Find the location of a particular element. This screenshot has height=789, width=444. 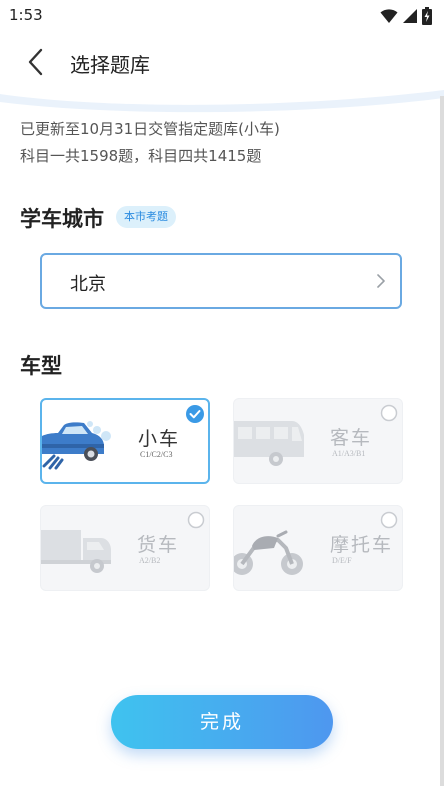

back-button is located at coordinates (36, 62).